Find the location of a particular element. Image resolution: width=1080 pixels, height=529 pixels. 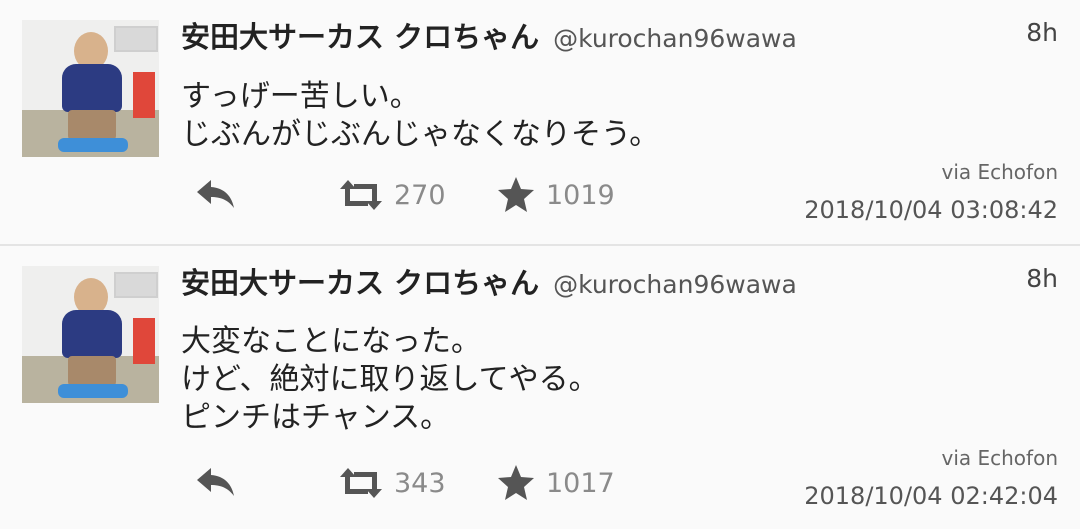

tweet-text: 大変なことになった。 けど、絶対に取り返してやる。 ピンチはチャンス。 is located at coordinates (390, 379).